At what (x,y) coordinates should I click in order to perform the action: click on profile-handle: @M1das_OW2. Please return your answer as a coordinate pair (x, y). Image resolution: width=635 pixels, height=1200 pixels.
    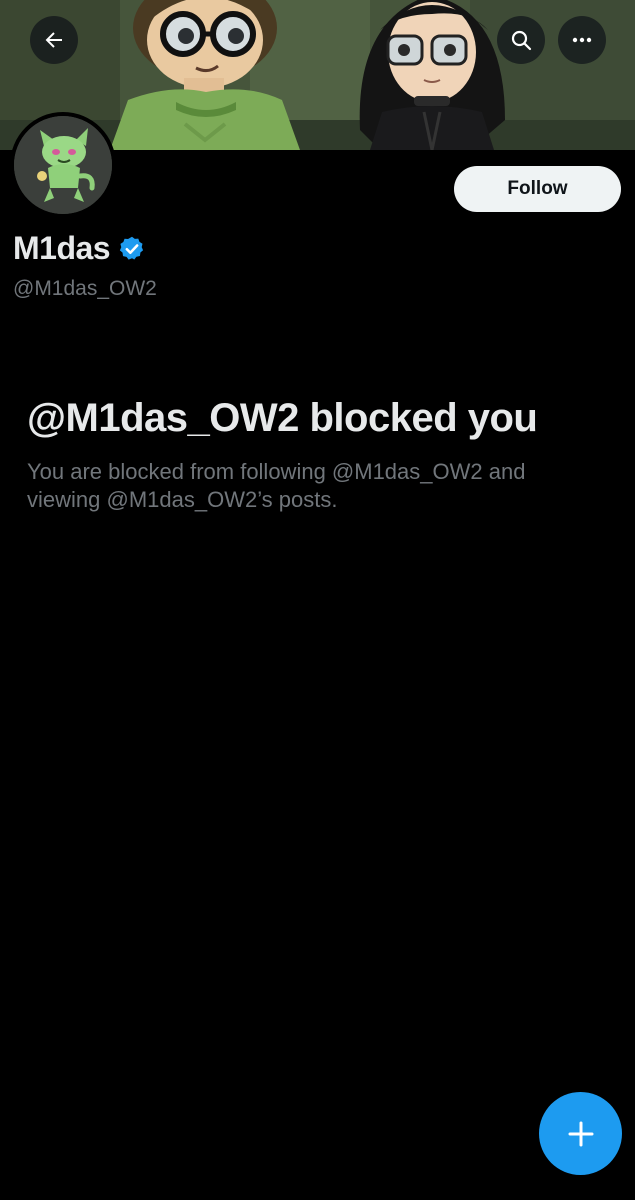
    Looking at the image, I should click on (85, 288).